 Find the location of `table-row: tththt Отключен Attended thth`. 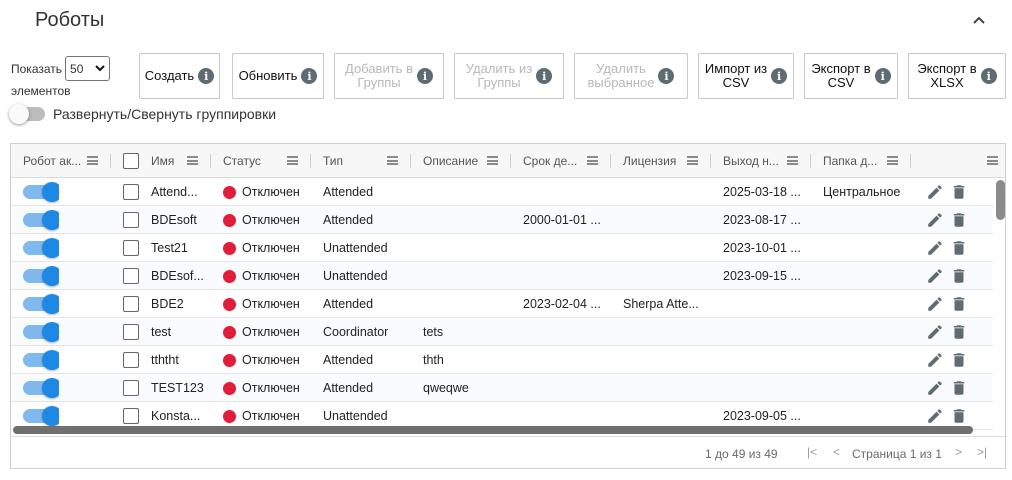

table-row: tththt Отключен Attended thth is located at coordinates (502, 360).